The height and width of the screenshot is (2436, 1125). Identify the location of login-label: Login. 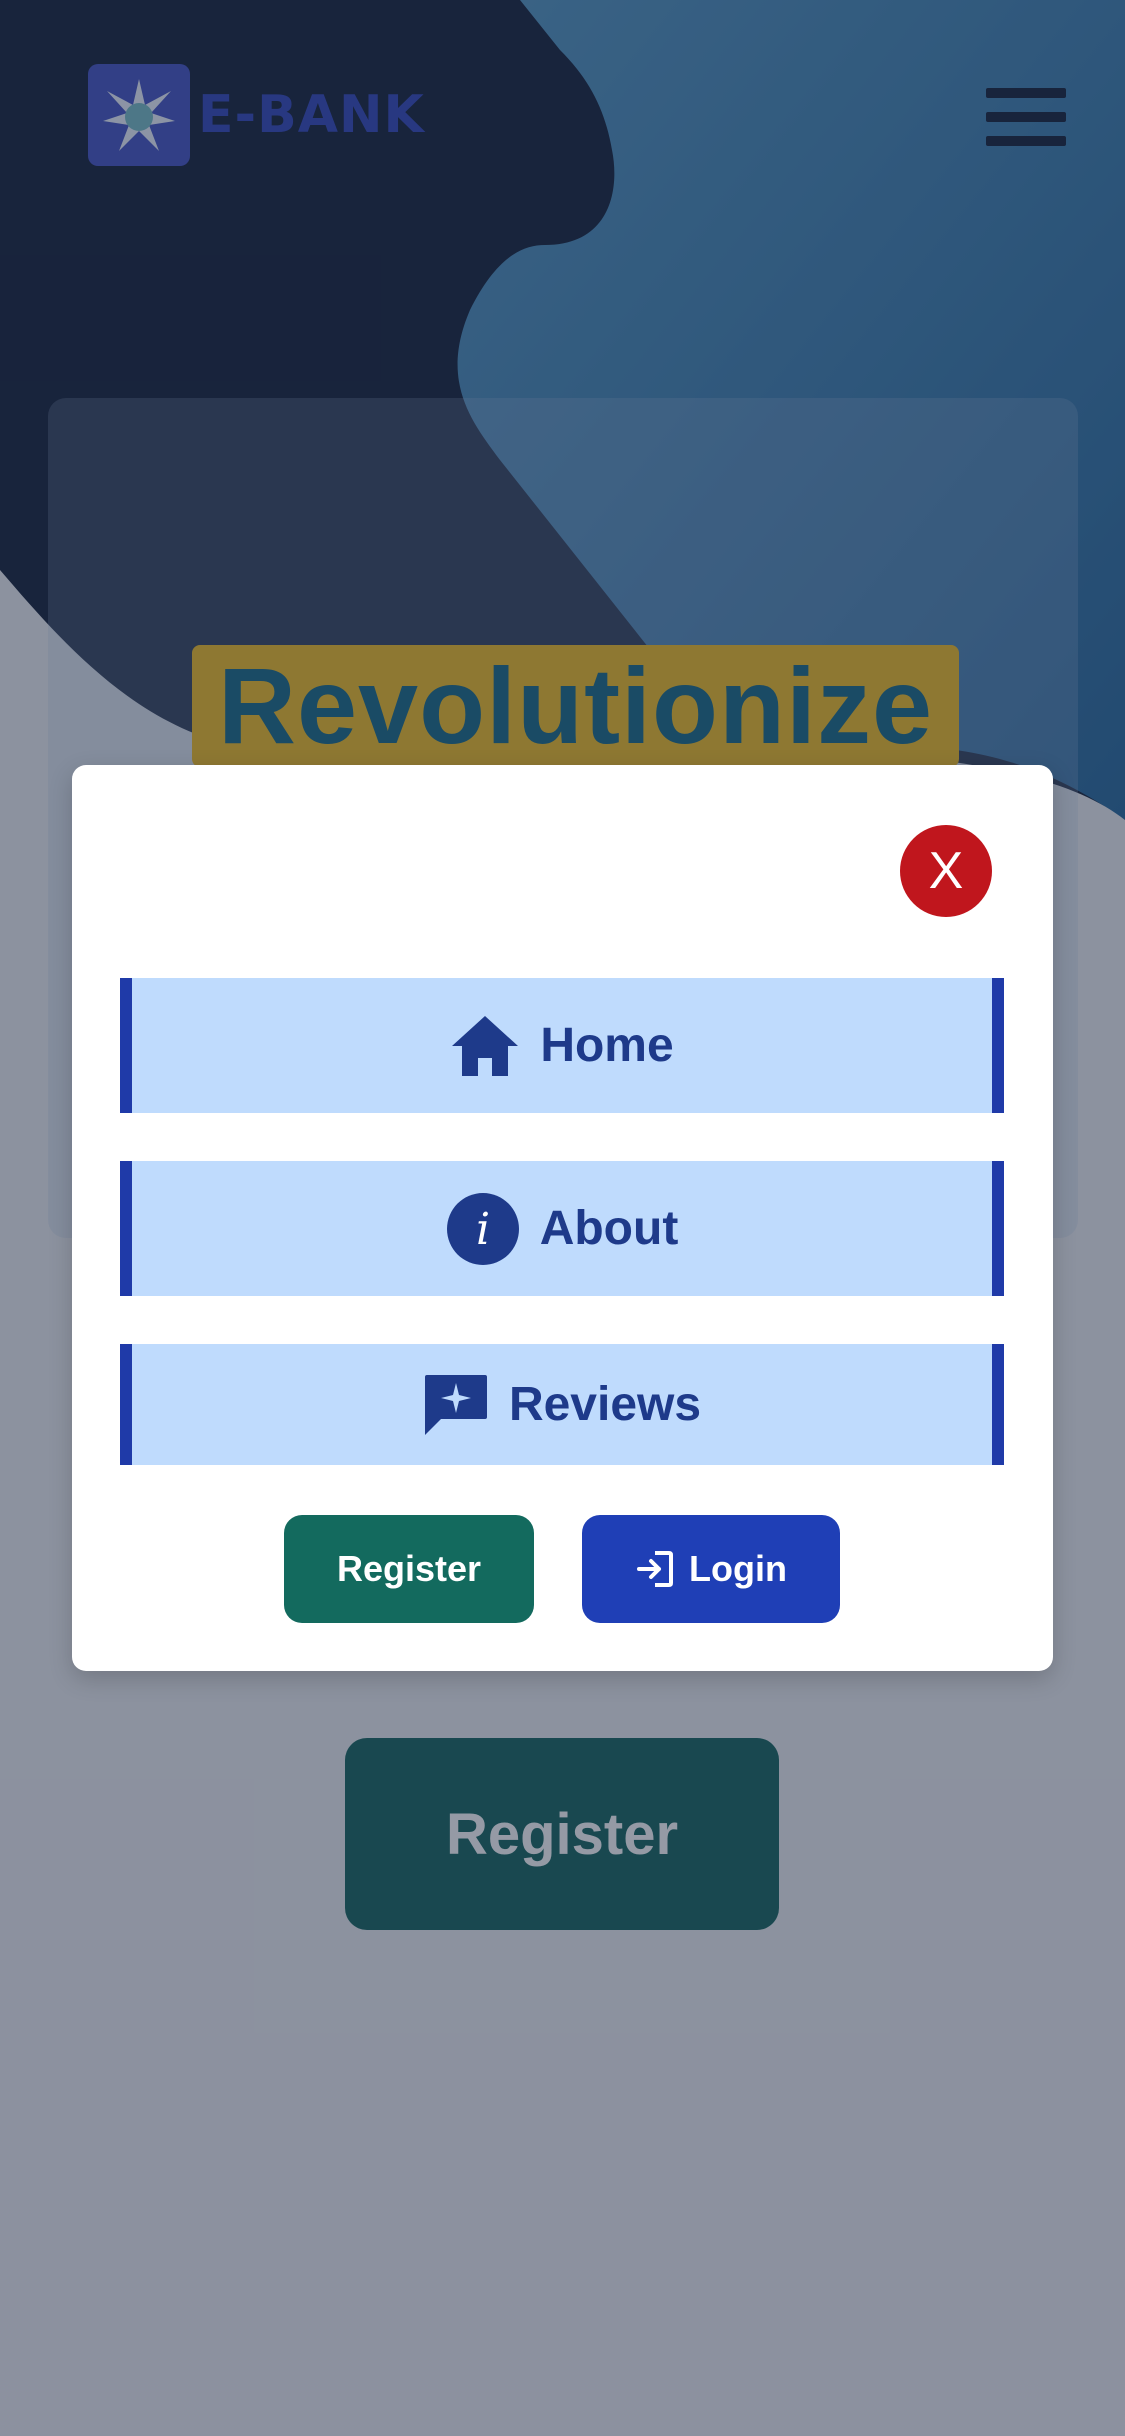
(738, 1568).